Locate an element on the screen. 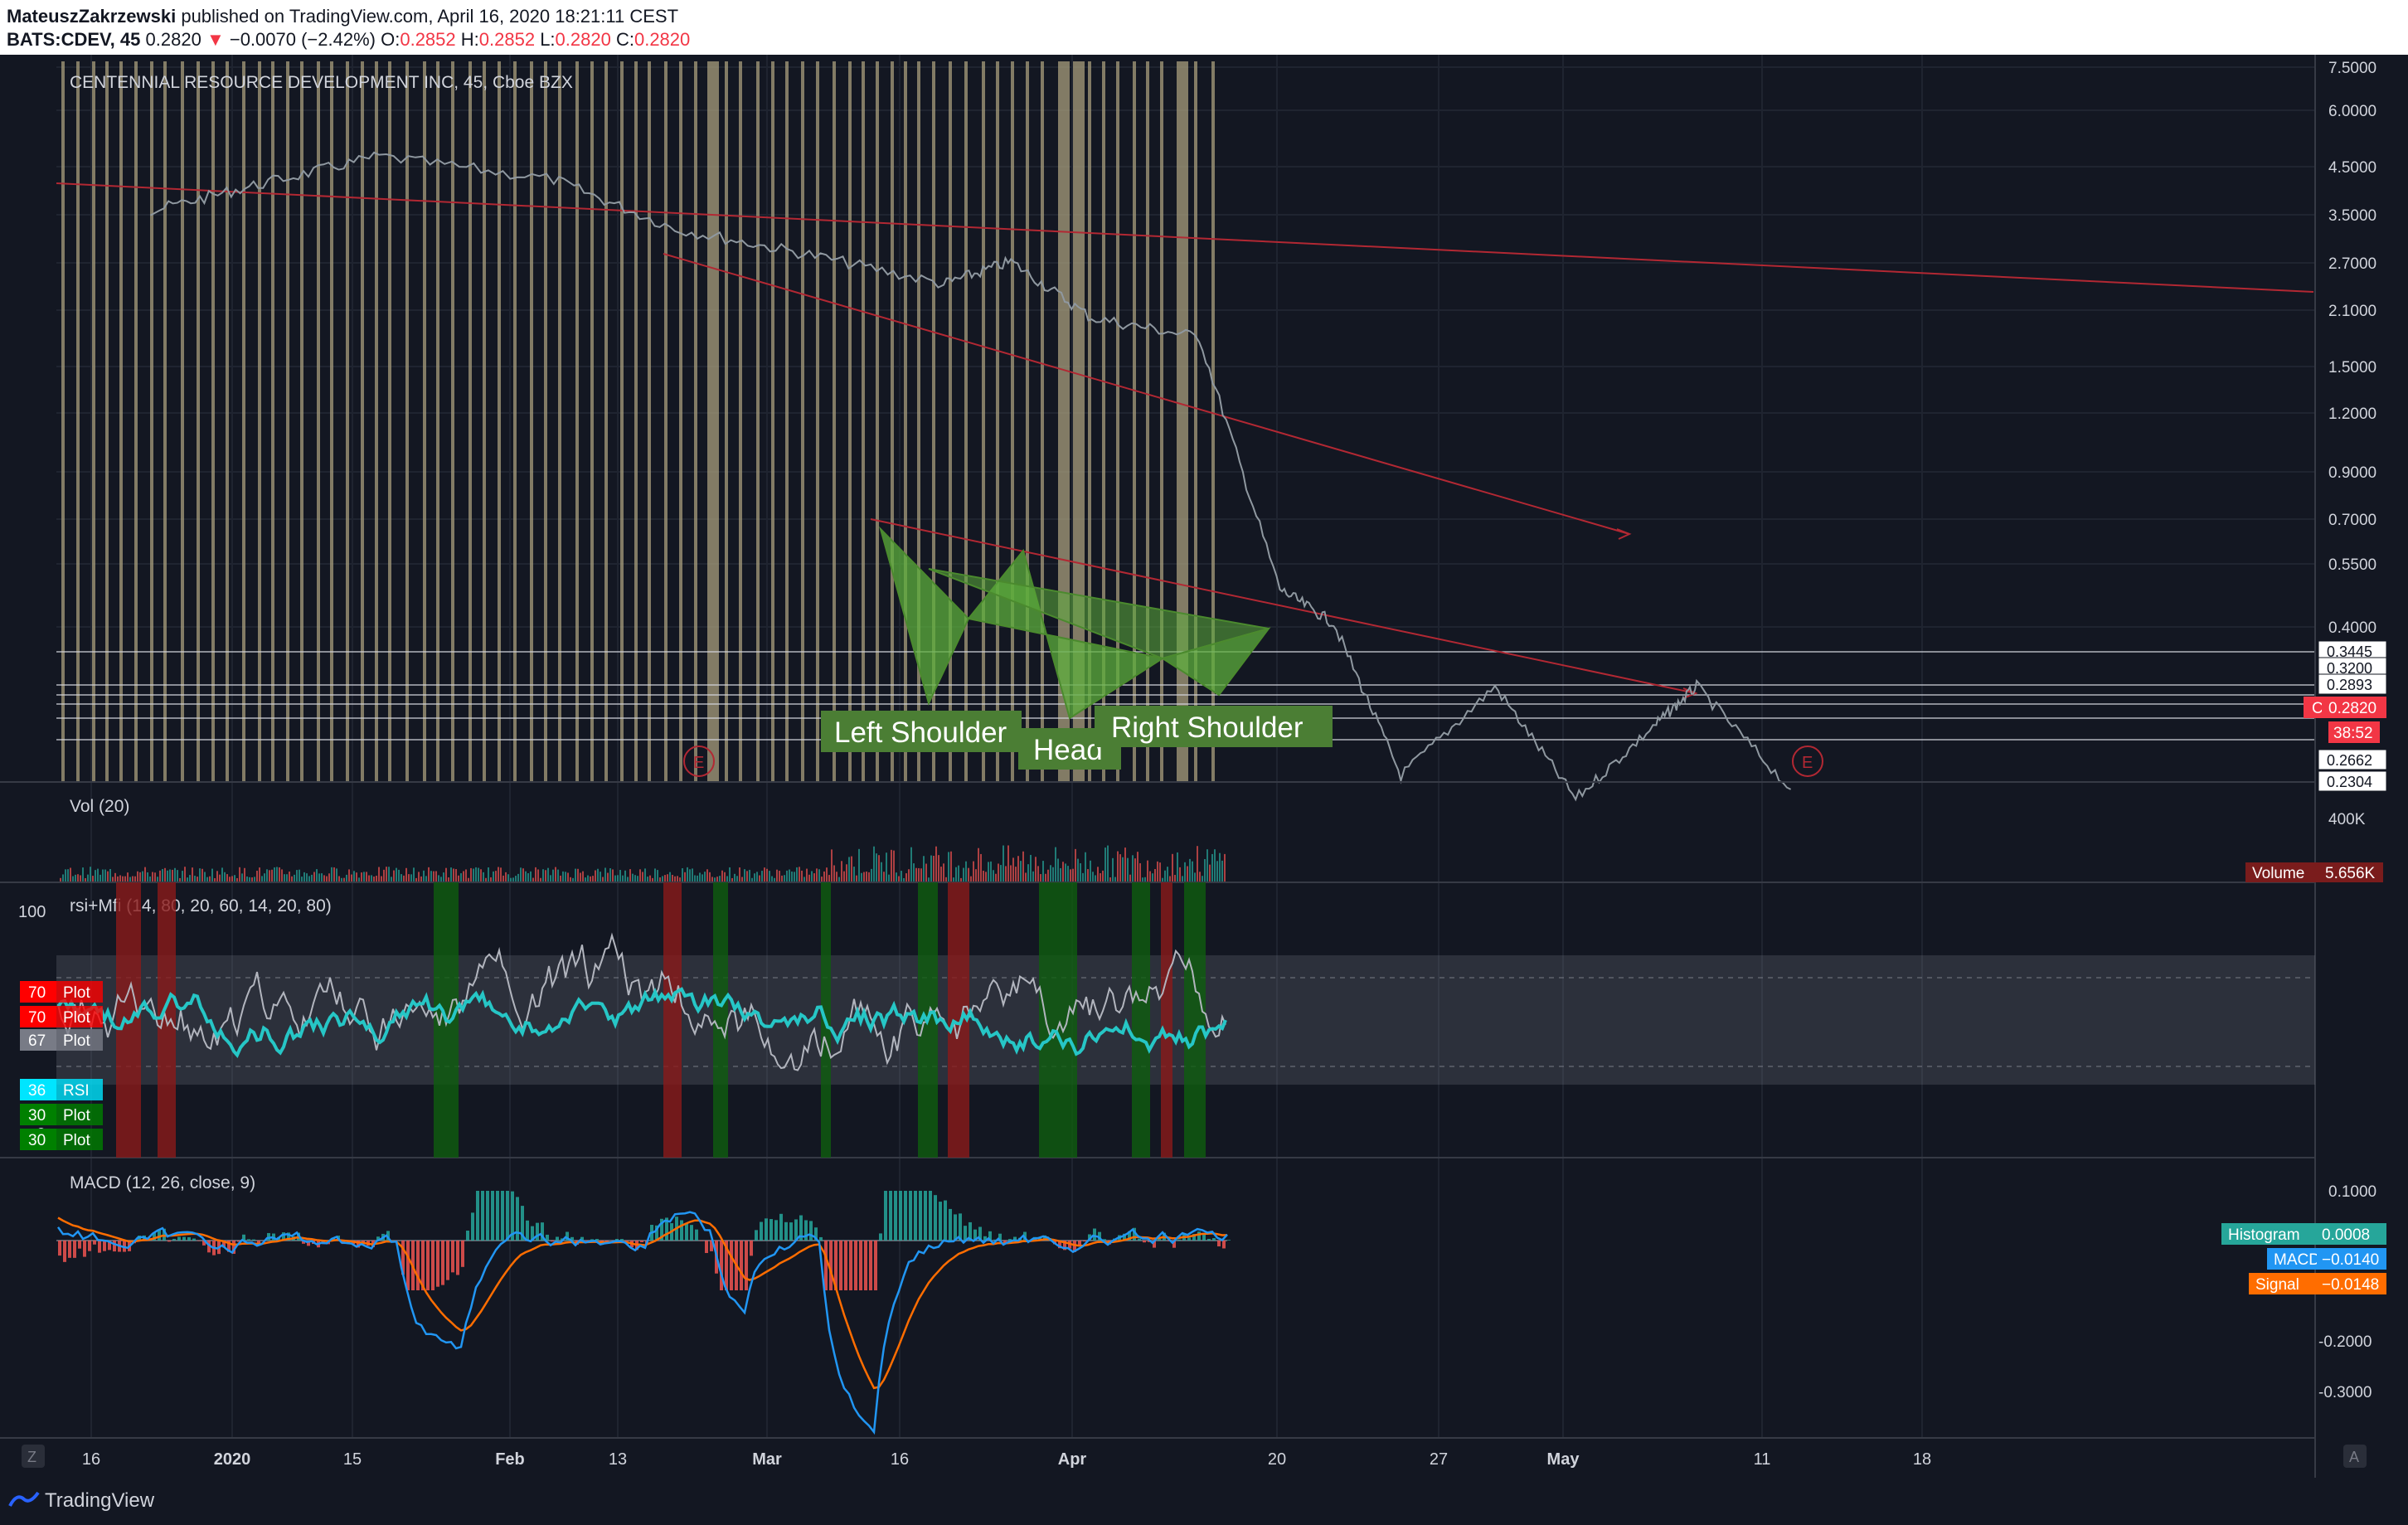 Image resolution: width=2408 pixels, height=1525 pixels. time-axis-label: 27 is located at coordinates (1439, 1459).